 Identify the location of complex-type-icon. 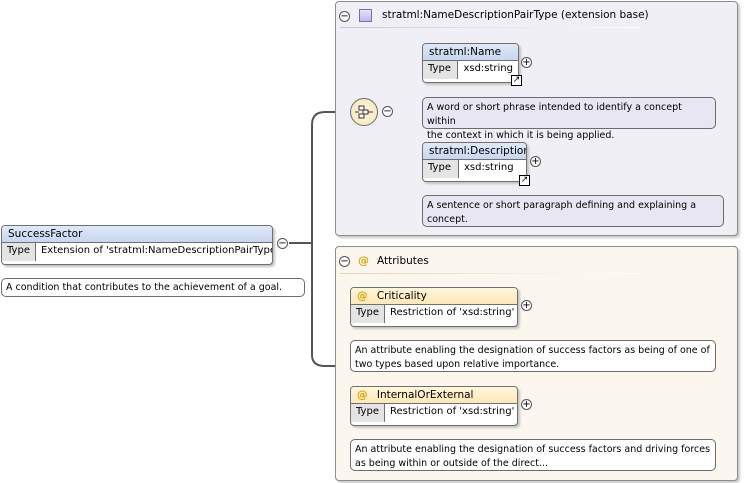
(365, 15).